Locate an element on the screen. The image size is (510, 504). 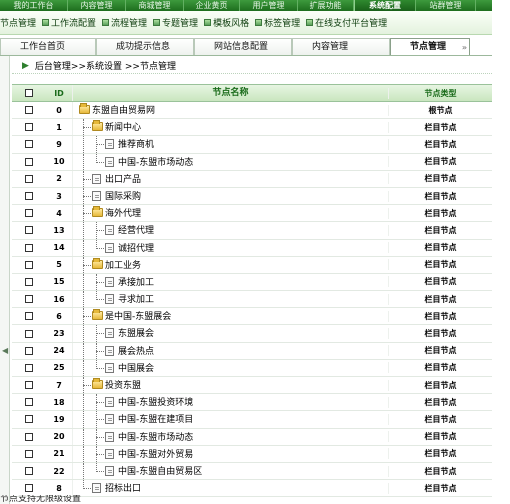
tree-guide-line is located at coordinates (83, 436).